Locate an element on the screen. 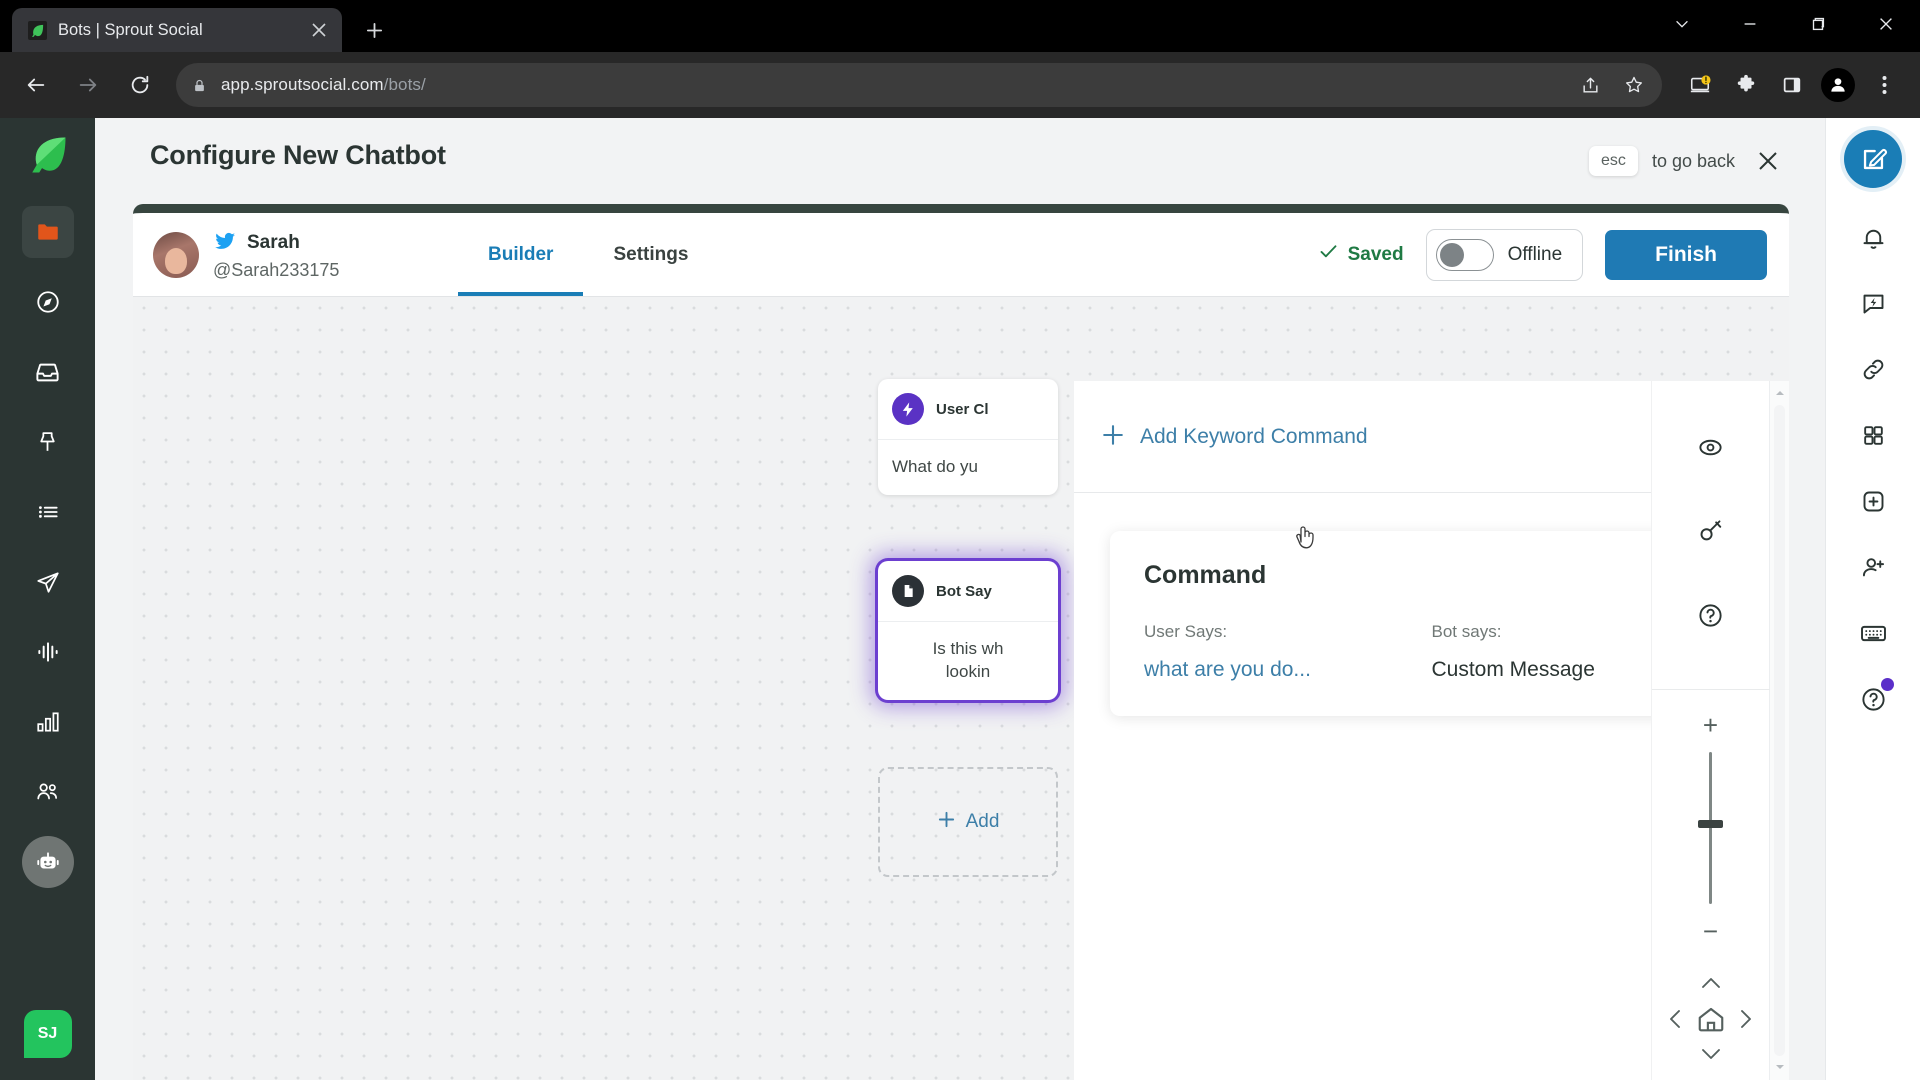 The height and width of the screenshot is (1080, 1920). sidebar-item-people is located at coordinates (48, 792).